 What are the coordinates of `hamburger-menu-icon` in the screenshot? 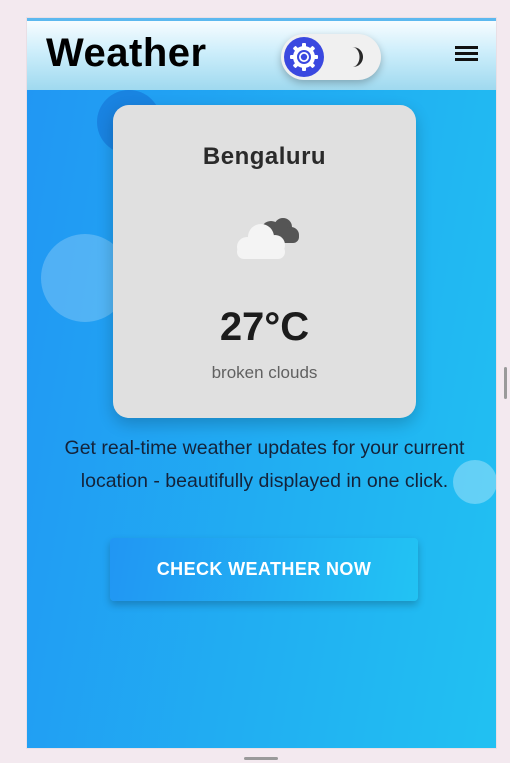 It's located at (469, 55).